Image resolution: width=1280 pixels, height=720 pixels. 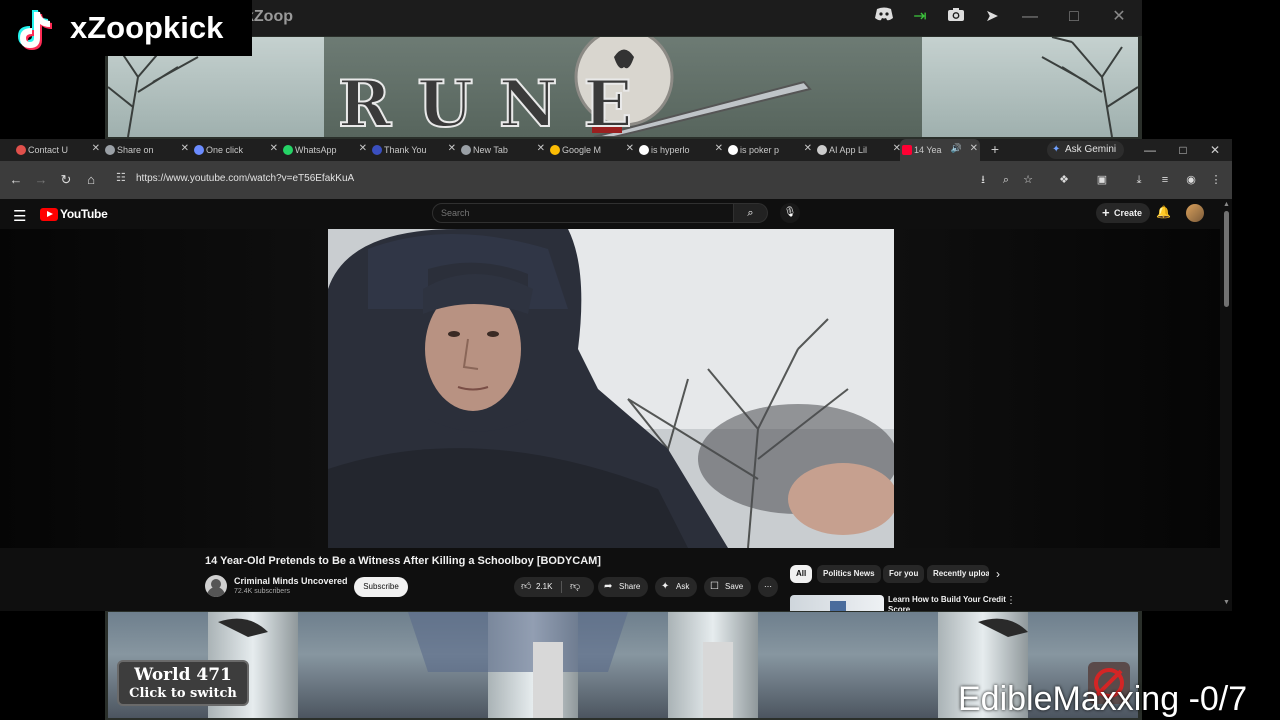 I want to click on like-dislike-group: 👍︎ 2.1K 👎︎, so click(x=554, y=587).